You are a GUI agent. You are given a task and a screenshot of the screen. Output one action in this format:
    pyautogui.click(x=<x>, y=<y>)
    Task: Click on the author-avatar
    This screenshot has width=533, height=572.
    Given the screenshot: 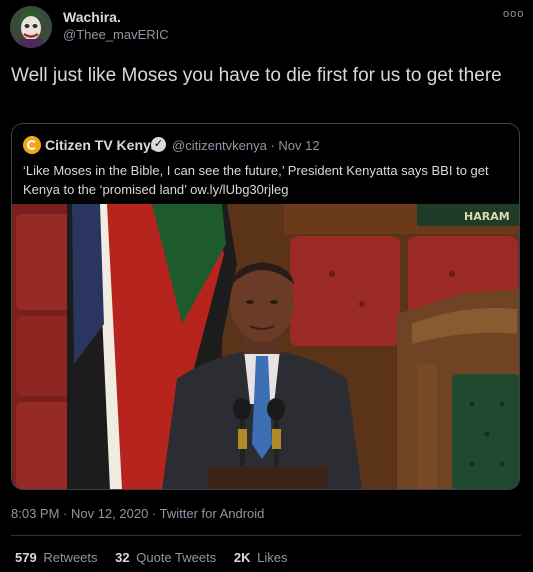 What is the action you would take?
    pyautogui.click(x=31, y=27)
    